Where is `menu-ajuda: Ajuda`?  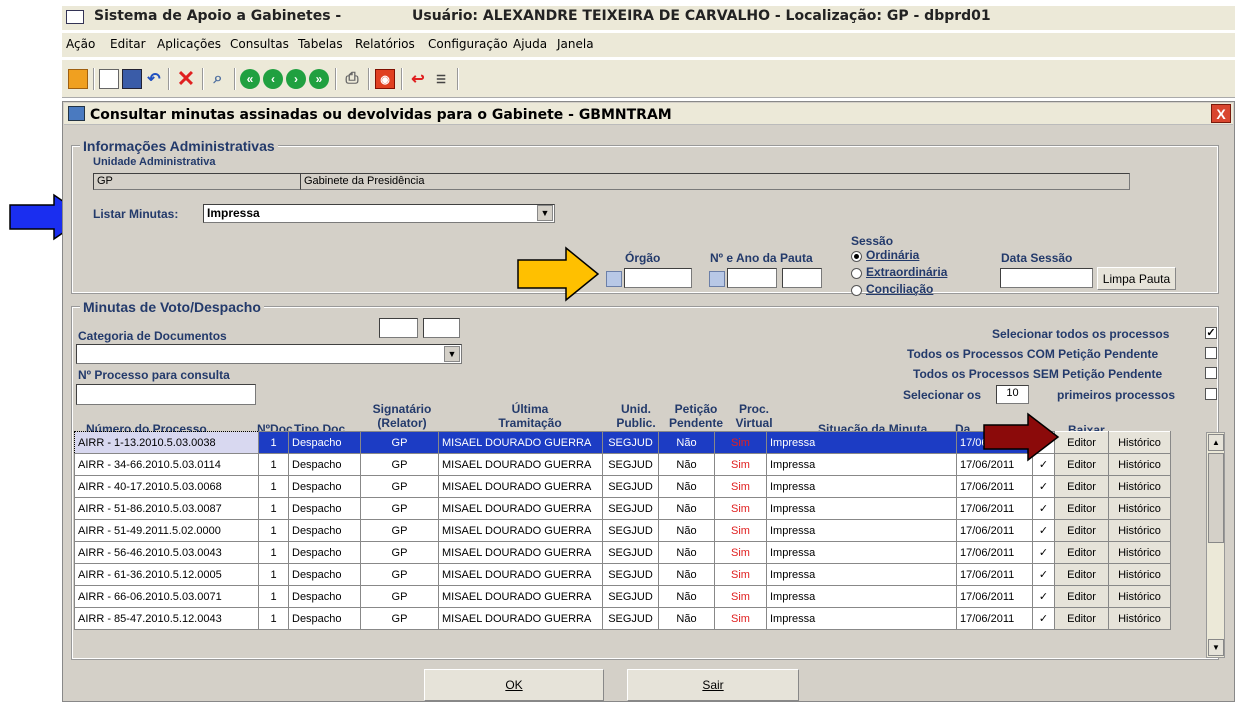 menu-ajuda: Ajuda is located at coordinates (530, 44).